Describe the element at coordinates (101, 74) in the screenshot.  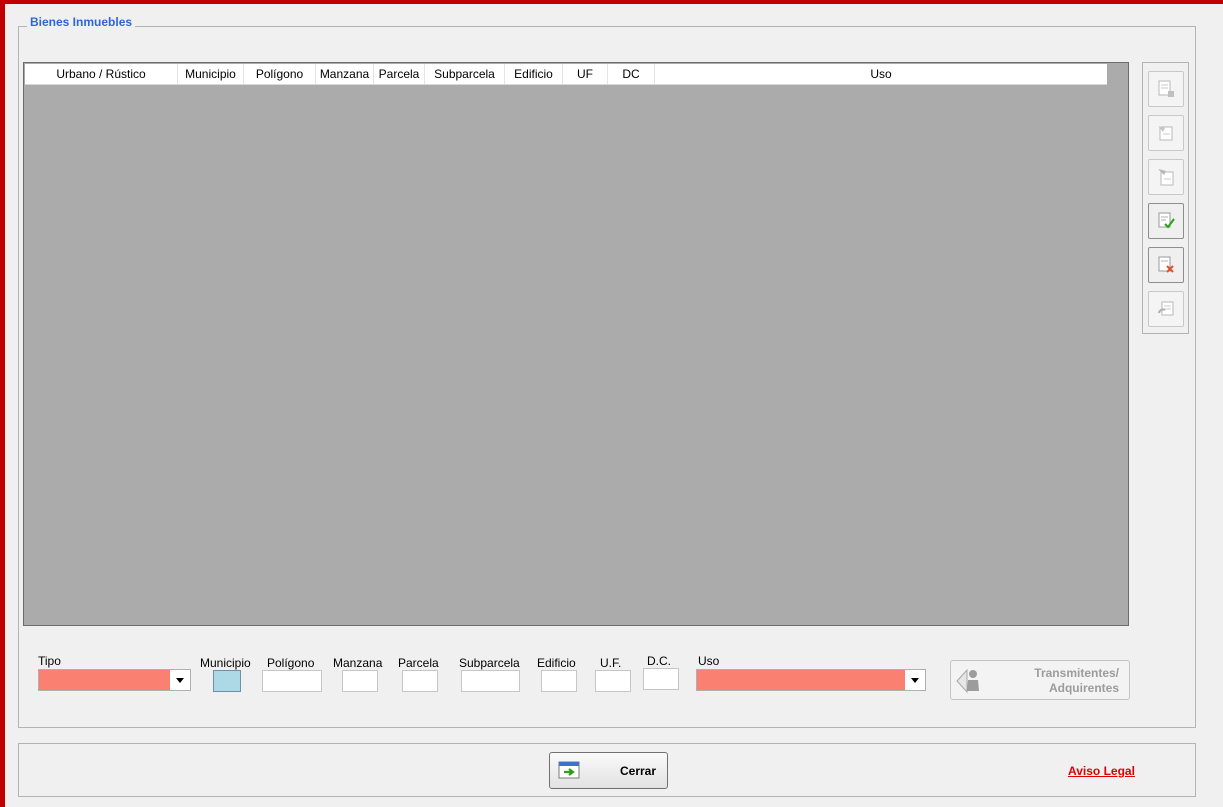
I see `column-header-urbano-rustico: Urbano / Rústico` at that location.